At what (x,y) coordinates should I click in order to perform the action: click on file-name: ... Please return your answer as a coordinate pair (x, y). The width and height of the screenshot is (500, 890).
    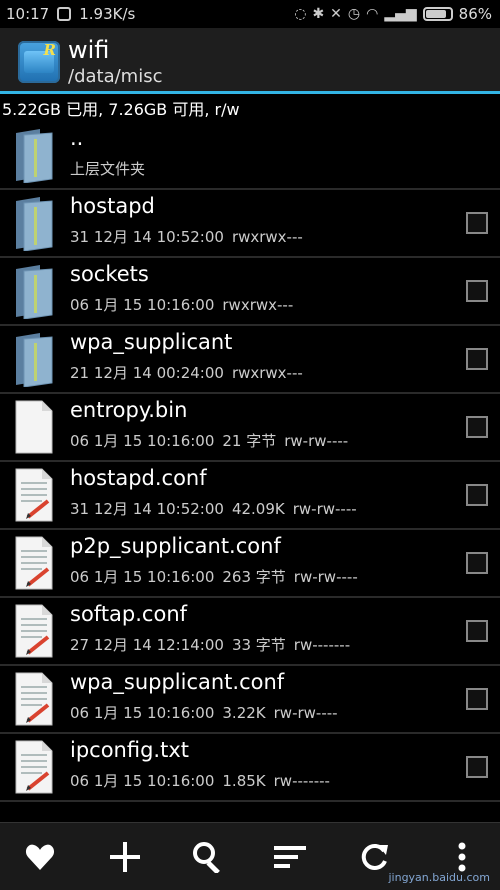
    Looking at the image, I should click on (77, 138).